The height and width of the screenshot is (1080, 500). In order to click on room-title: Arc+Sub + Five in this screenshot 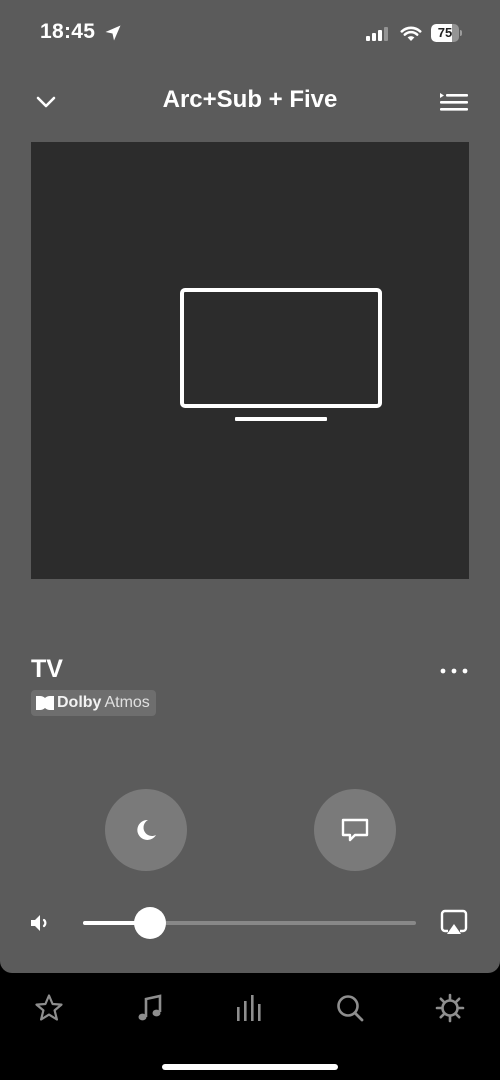, I will do `click(250, 99)`.